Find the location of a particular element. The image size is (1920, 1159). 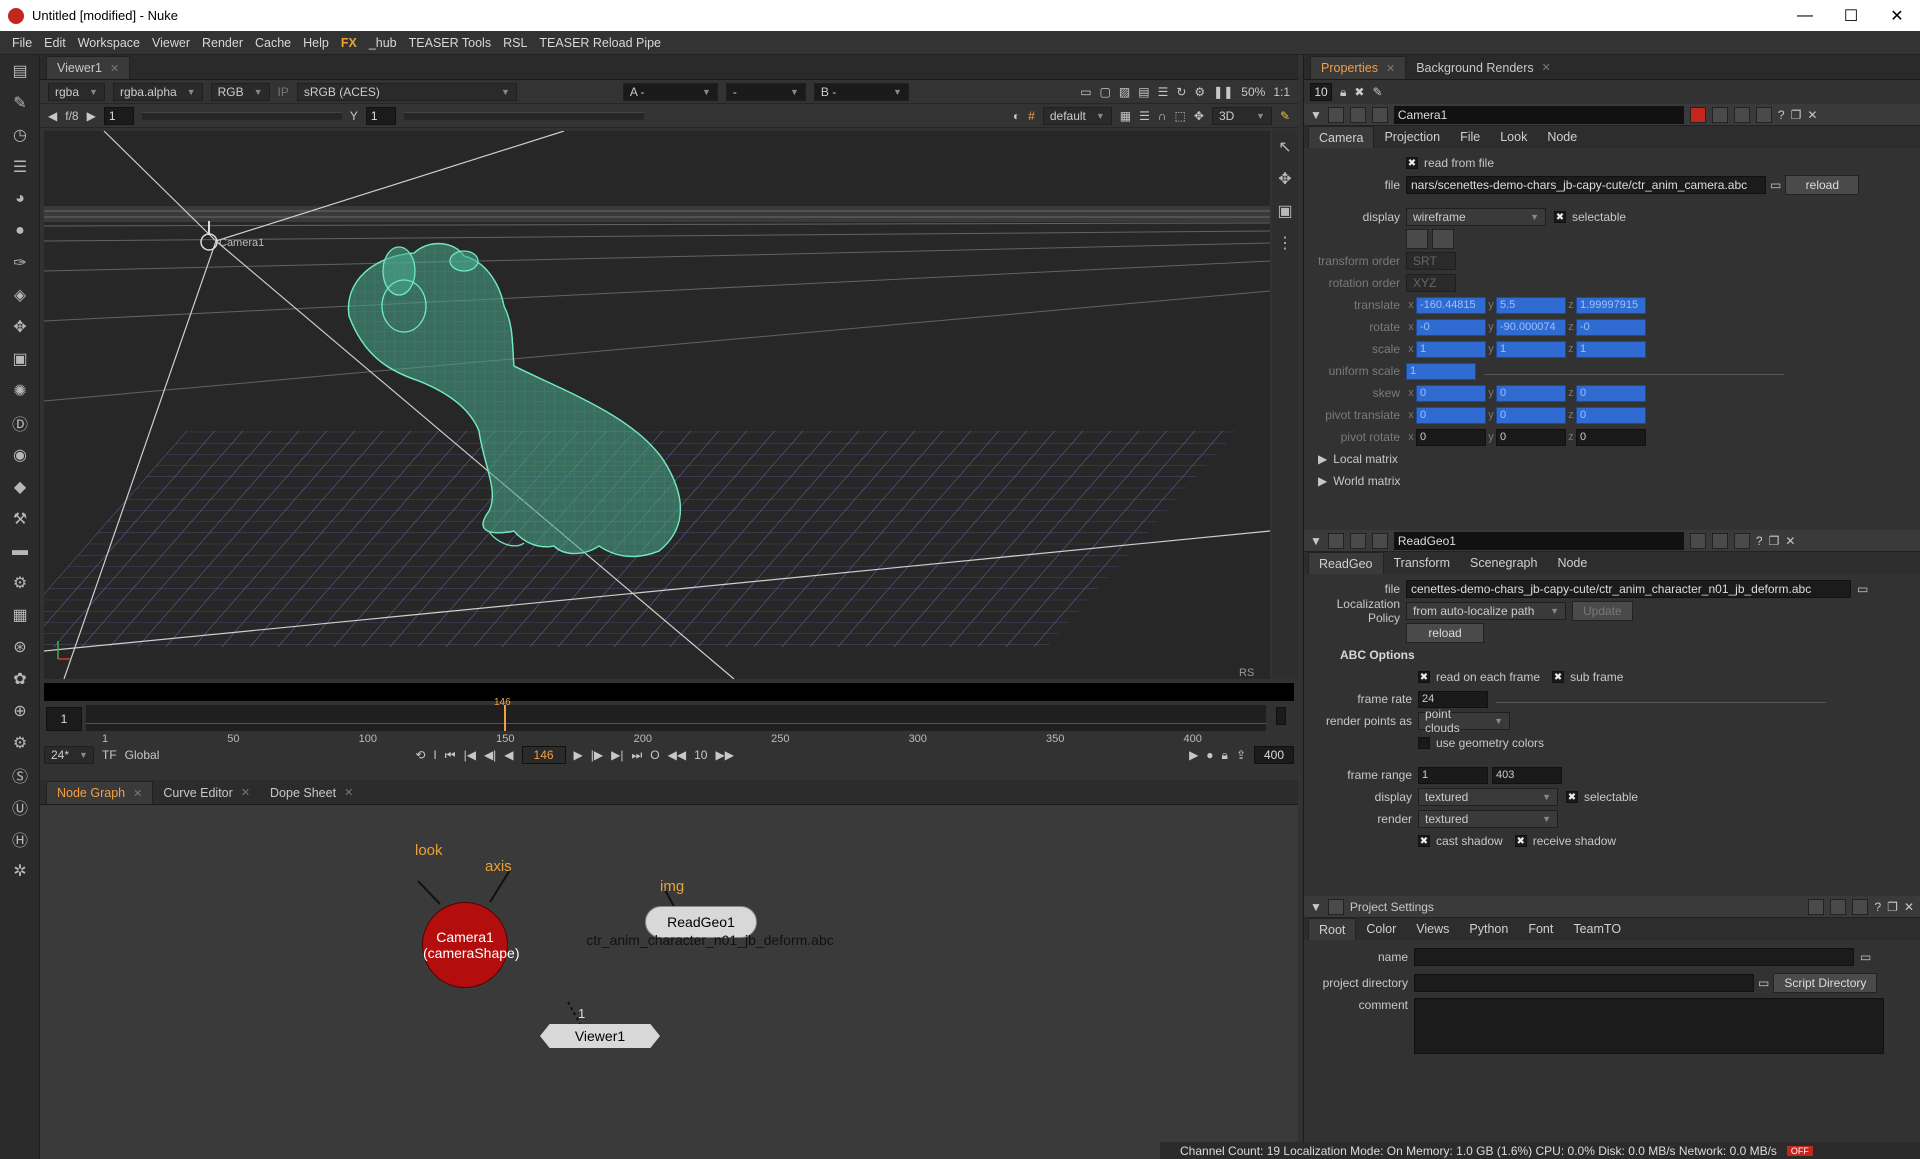

keyer-tools-icon: ✑ is located at coordinates (20, 263).